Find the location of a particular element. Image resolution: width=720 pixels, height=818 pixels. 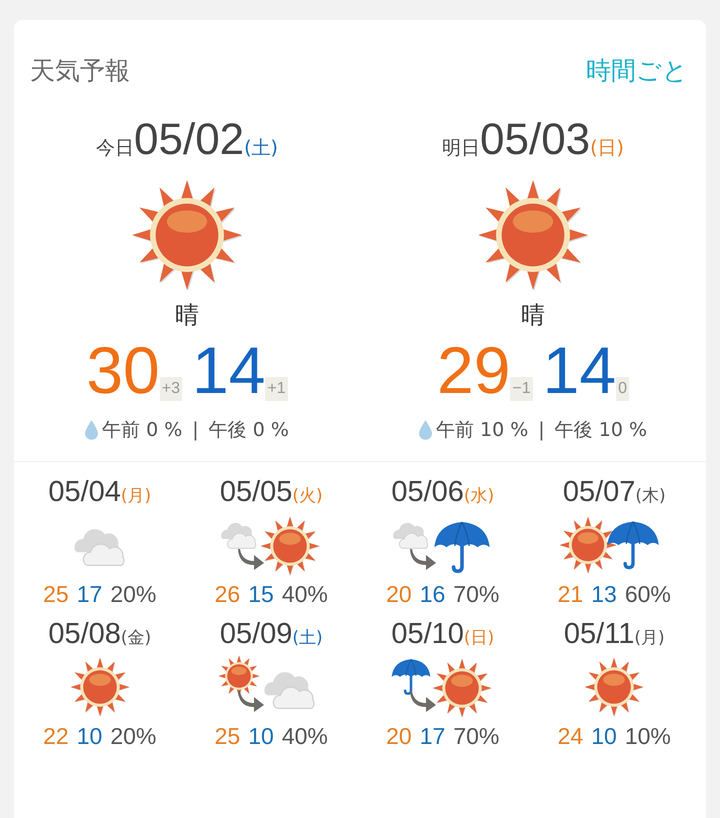

rain-chance: 午後 10 % is located at coordinates (601, 430).